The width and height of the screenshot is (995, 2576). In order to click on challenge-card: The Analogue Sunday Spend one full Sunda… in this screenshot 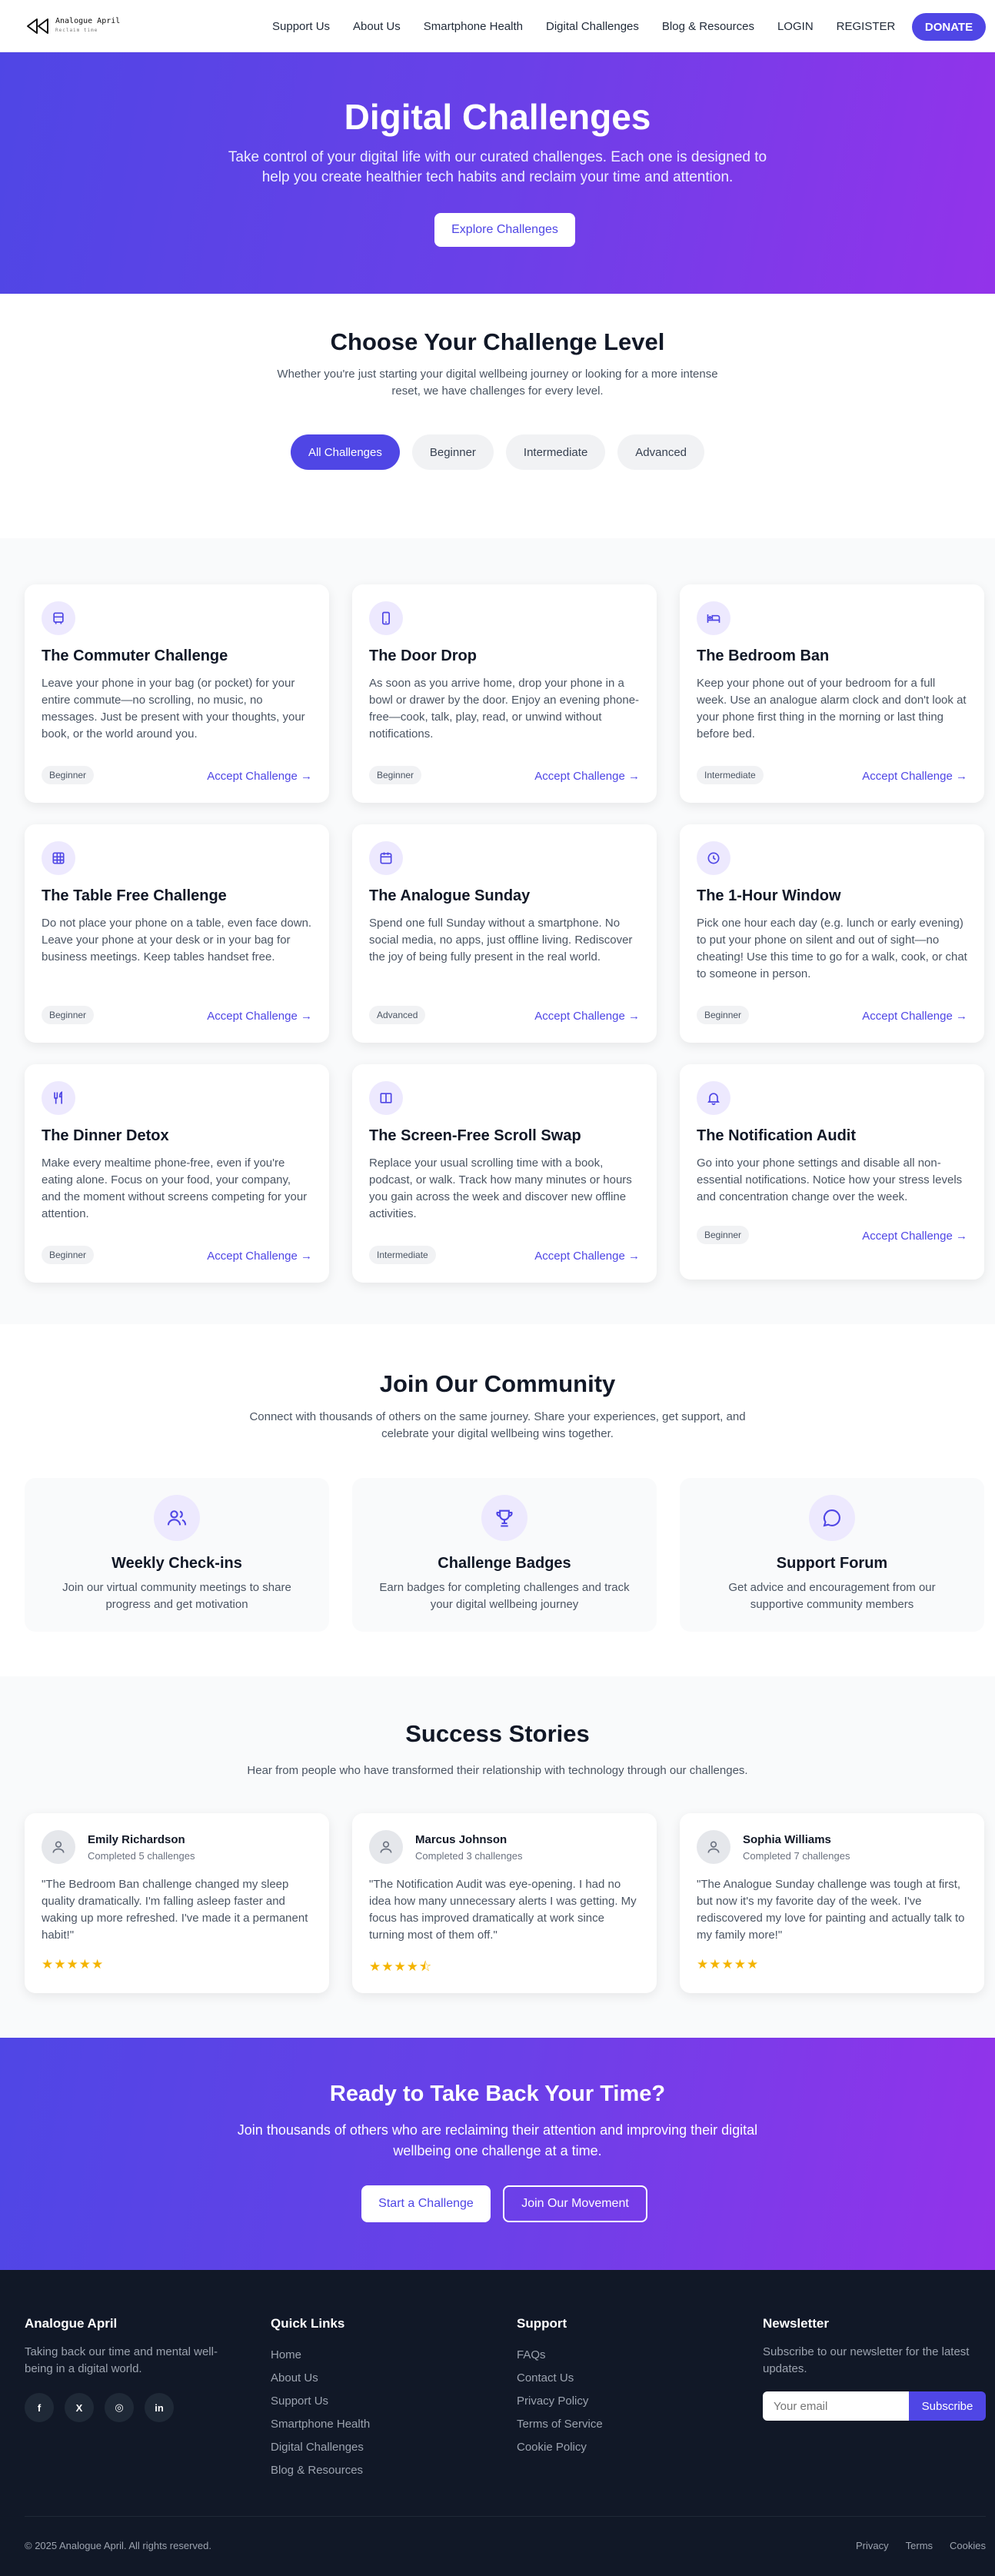, I will do `click(504, 934)`.